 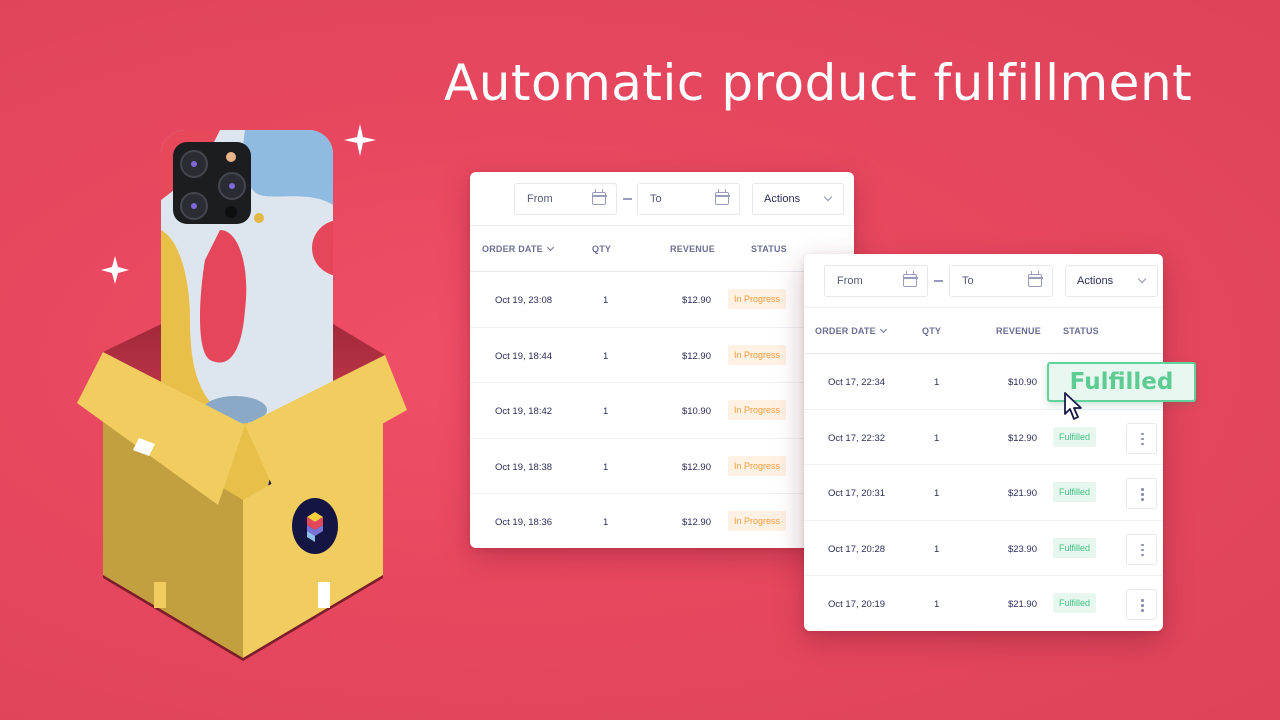 What do you see at coordinates (524, 411) in the screenshot?
I see `order-date: Oct 19, 18:42` at bounding box center [524, 411].